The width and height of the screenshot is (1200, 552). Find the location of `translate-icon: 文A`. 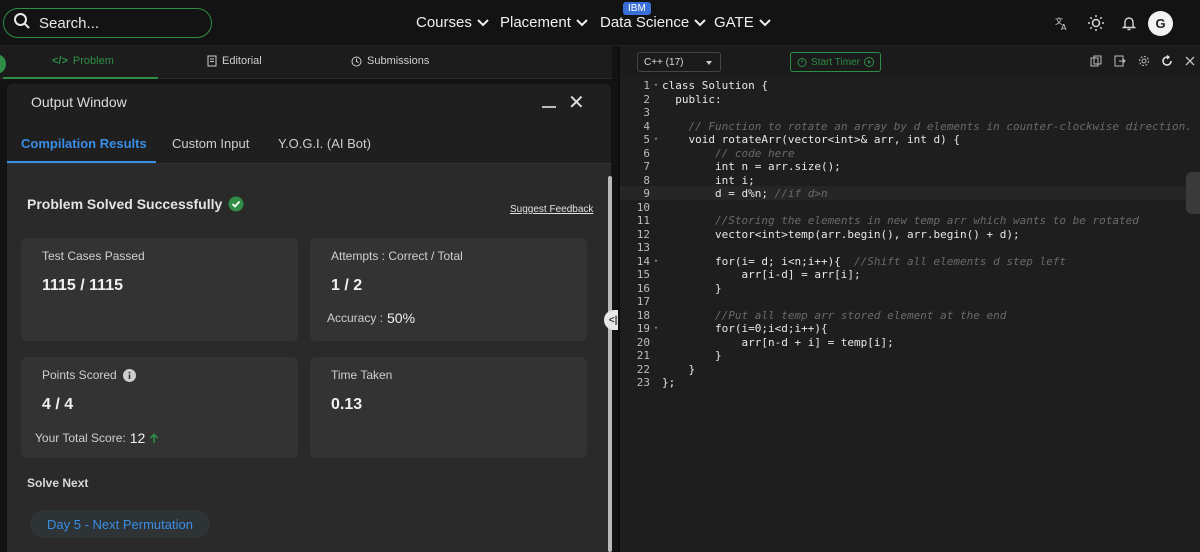

translate-icon: 文A is located at coordinates (1062, 23).